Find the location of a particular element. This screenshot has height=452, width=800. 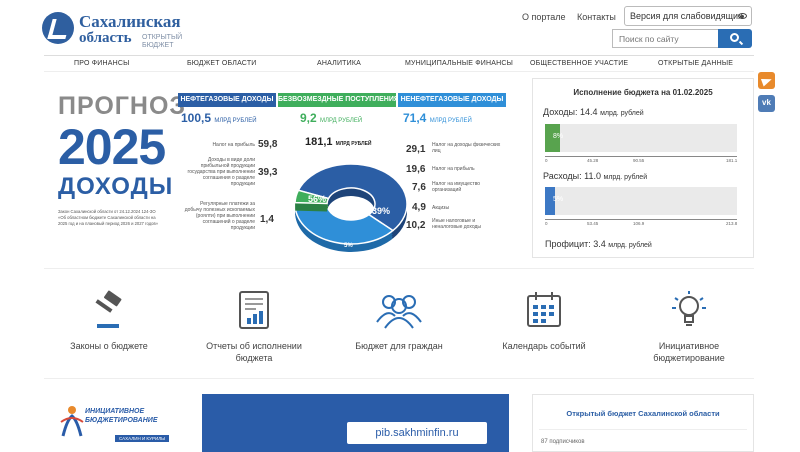

nav-item-region-budget: Бюджет области is located at coordinates (222, 63).